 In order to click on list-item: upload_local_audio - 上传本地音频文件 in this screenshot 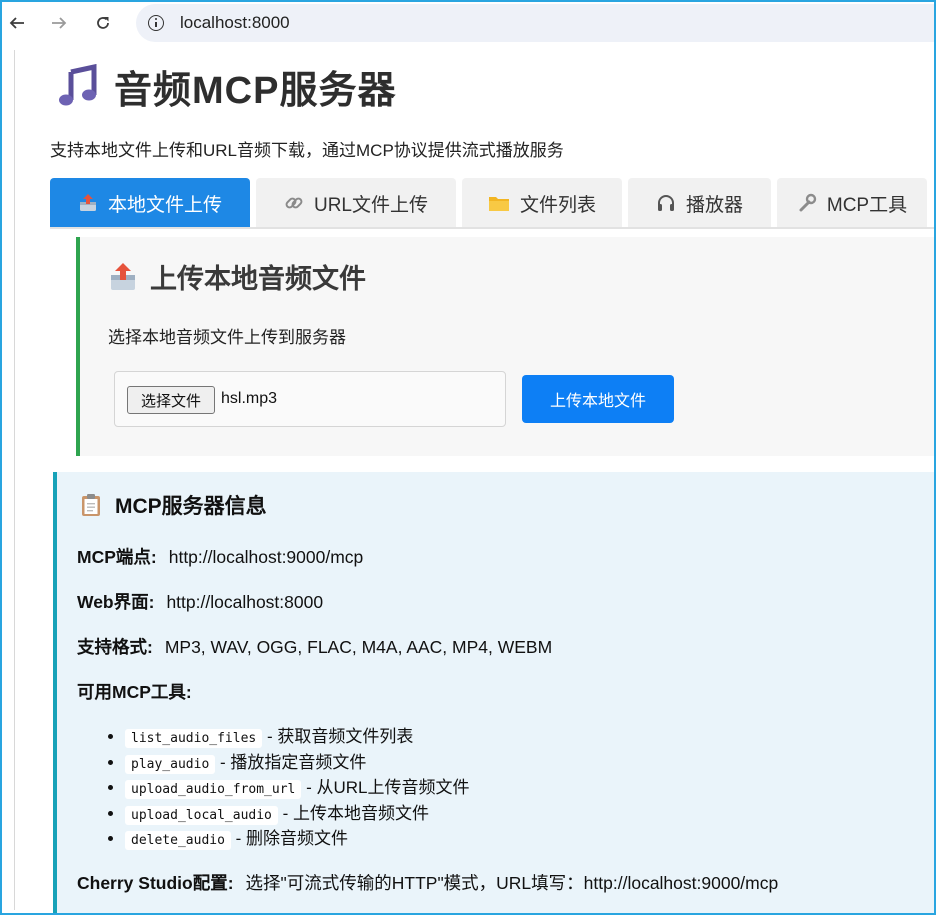, I will do `click(297, 814)`.